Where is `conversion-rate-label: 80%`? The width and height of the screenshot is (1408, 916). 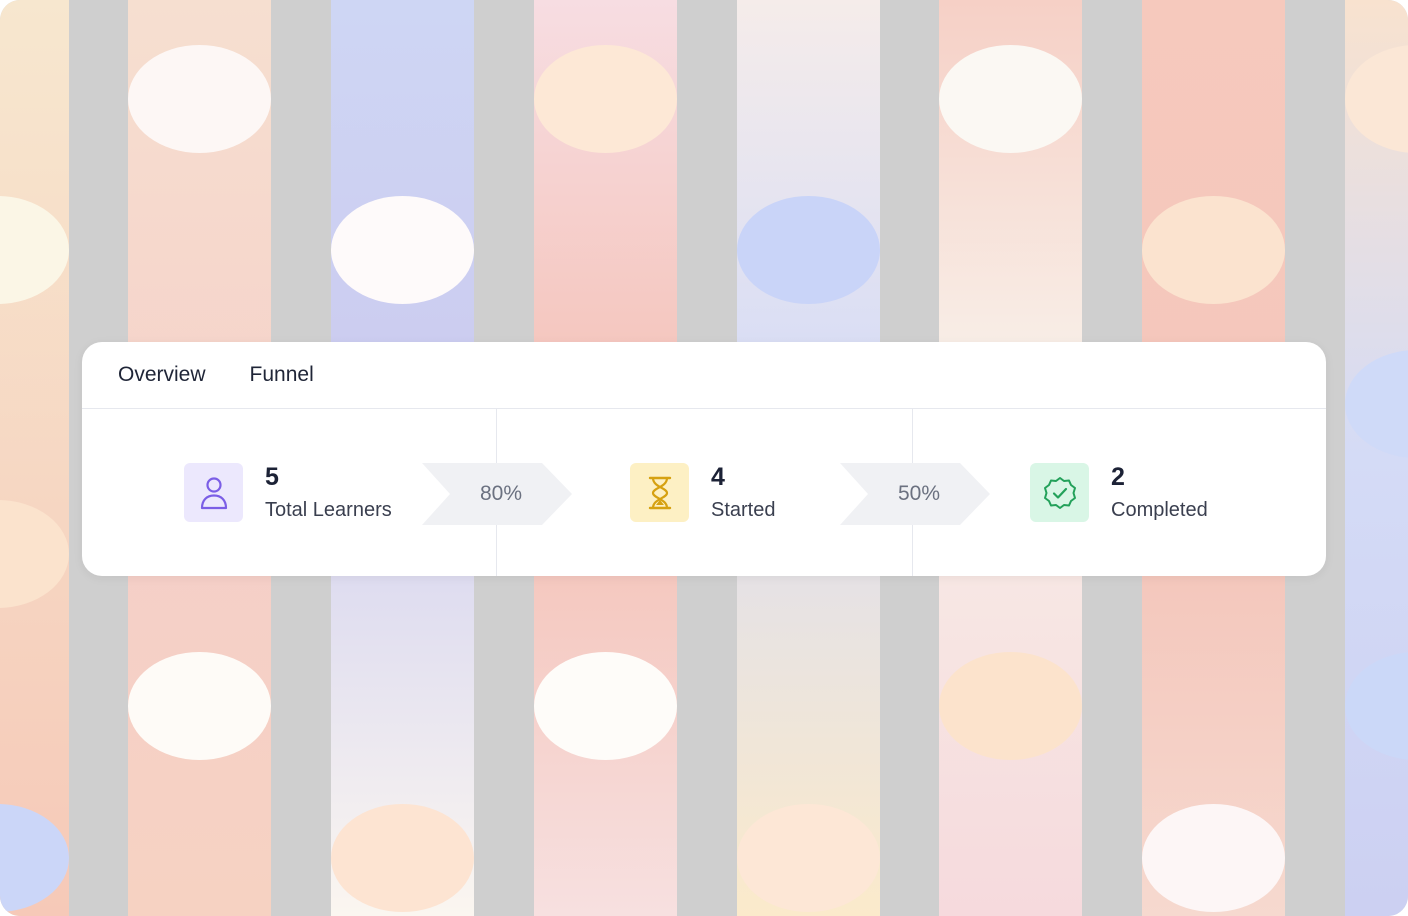 conversion-rate-label: 80% is located at coordinates (501, 493).